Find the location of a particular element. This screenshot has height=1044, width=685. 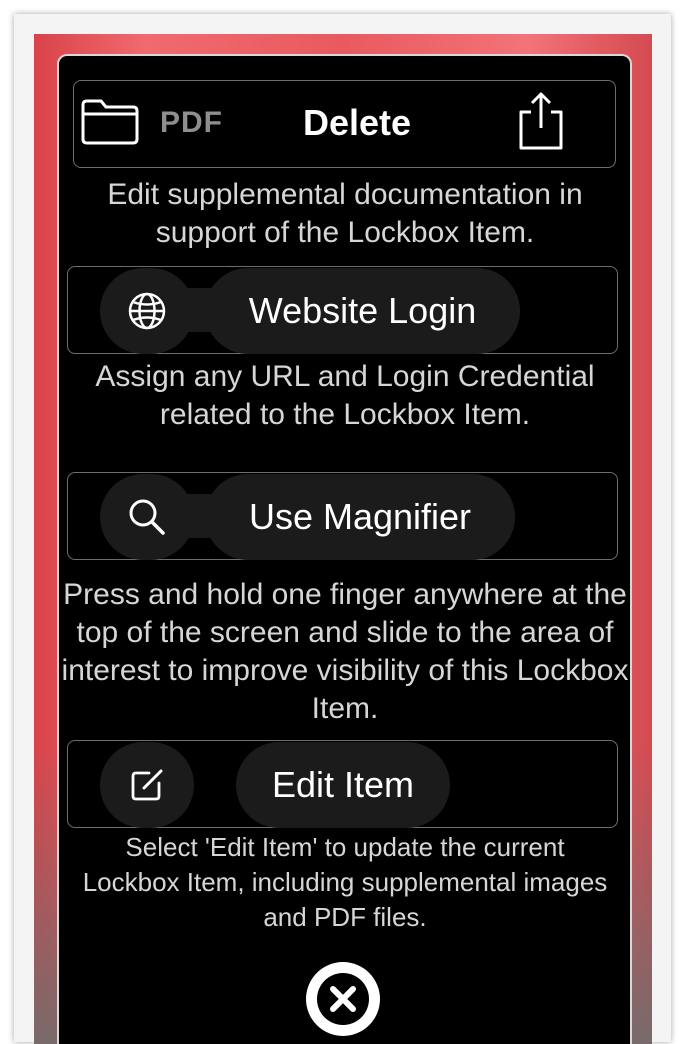

edit-item-icon-button is located at coordinates (147, 785).